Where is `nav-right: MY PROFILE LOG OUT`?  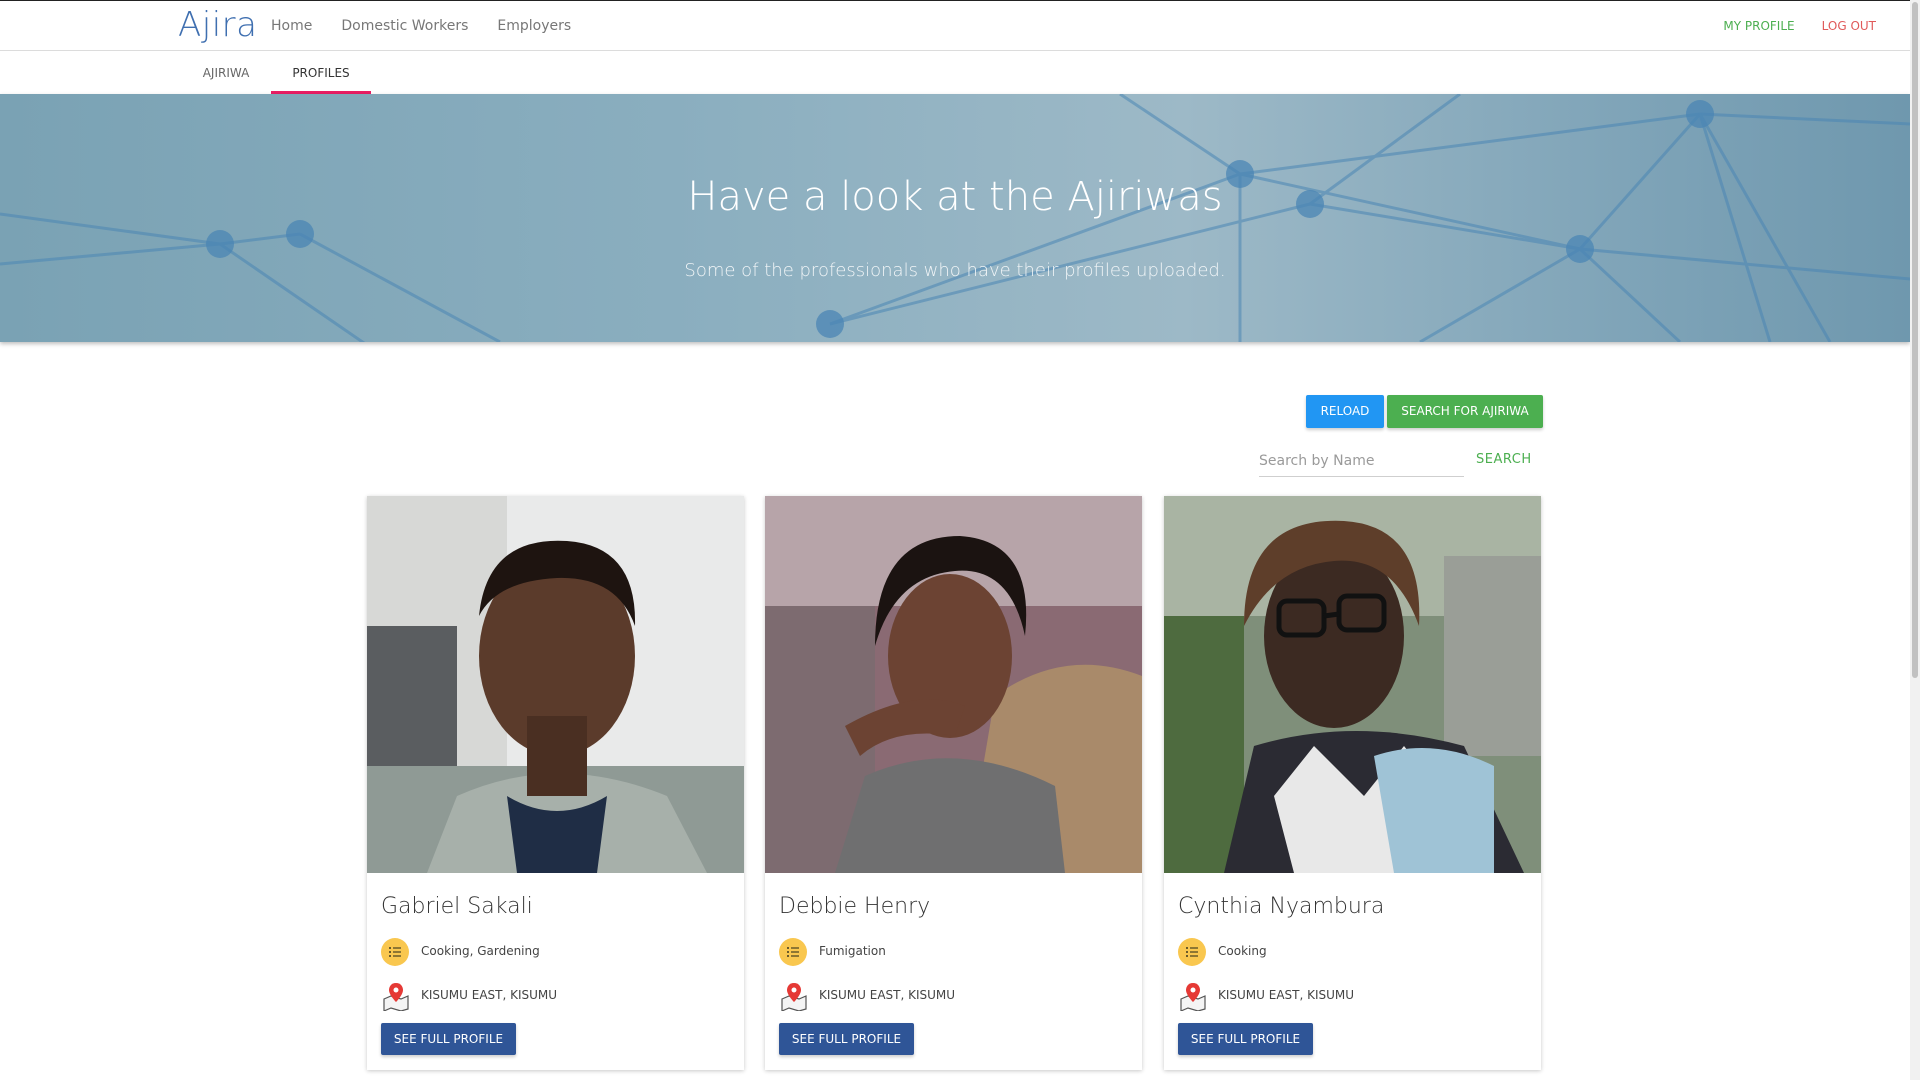
nav-right: MY PROFILE LOG OUT is located at coordinates (1786, 26).